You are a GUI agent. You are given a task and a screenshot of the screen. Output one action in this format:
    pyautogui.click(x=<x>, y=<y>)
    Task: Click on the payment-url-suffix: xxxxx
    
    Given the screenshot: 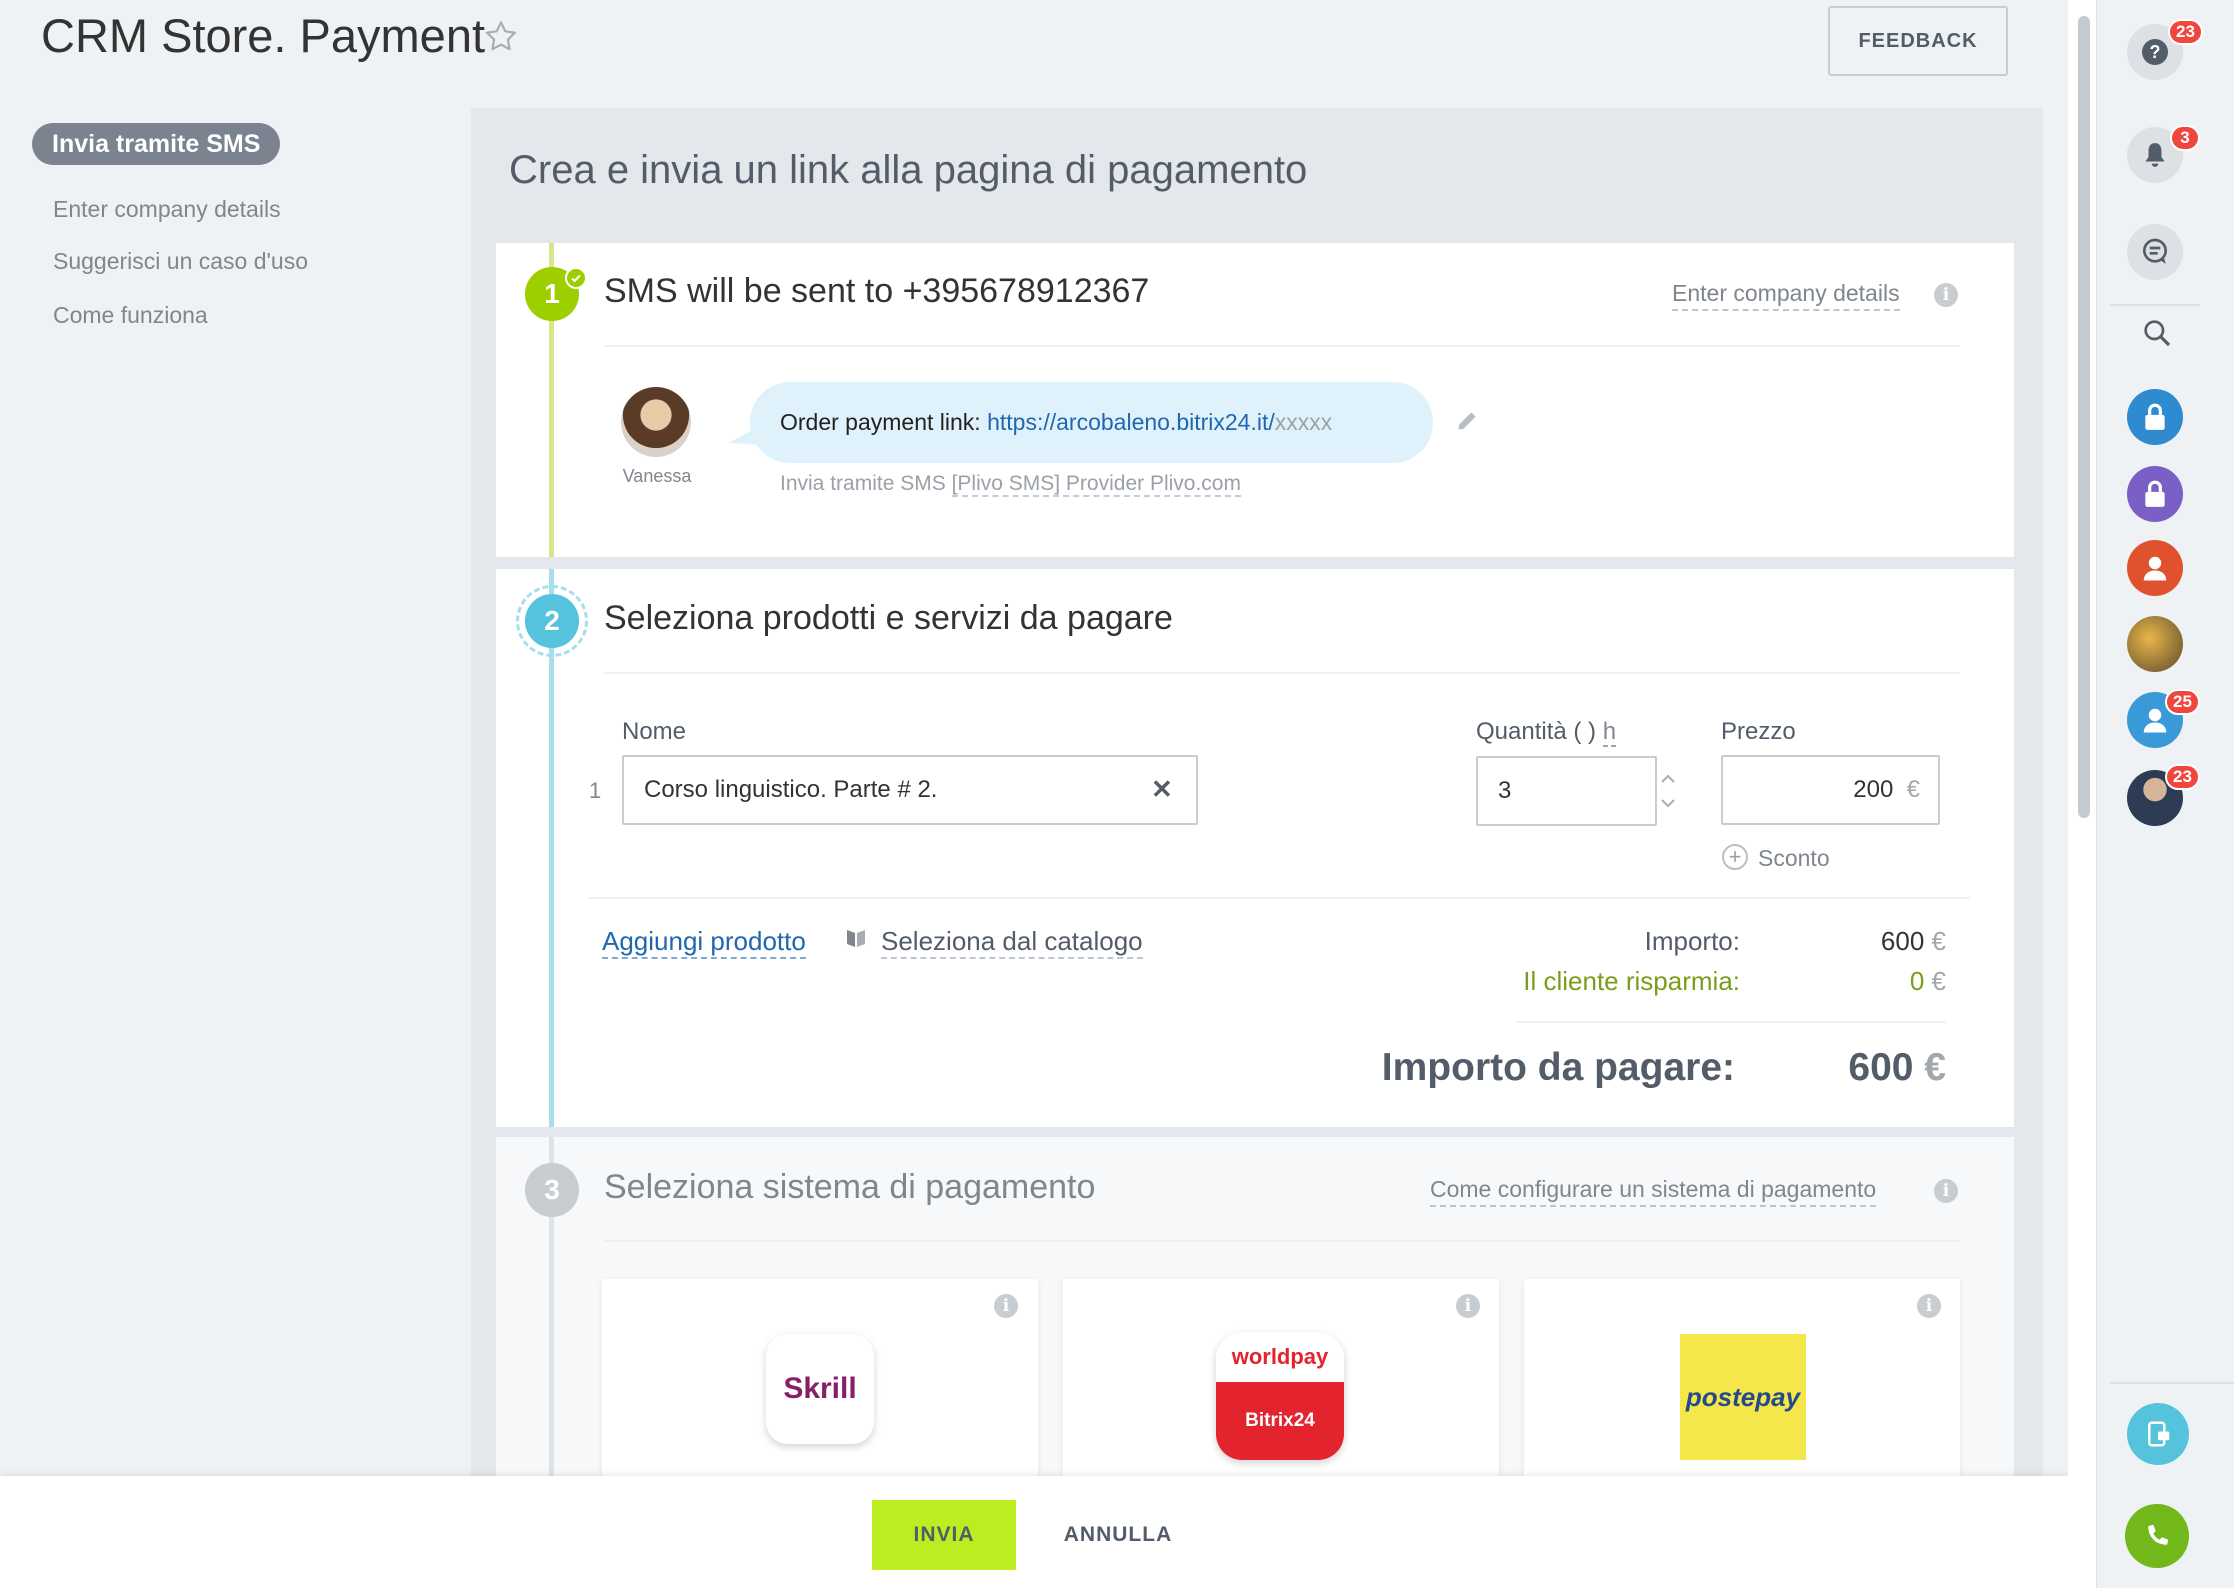 What is the action you would take?
    pyautogui.click(x=1303, y=422)
    